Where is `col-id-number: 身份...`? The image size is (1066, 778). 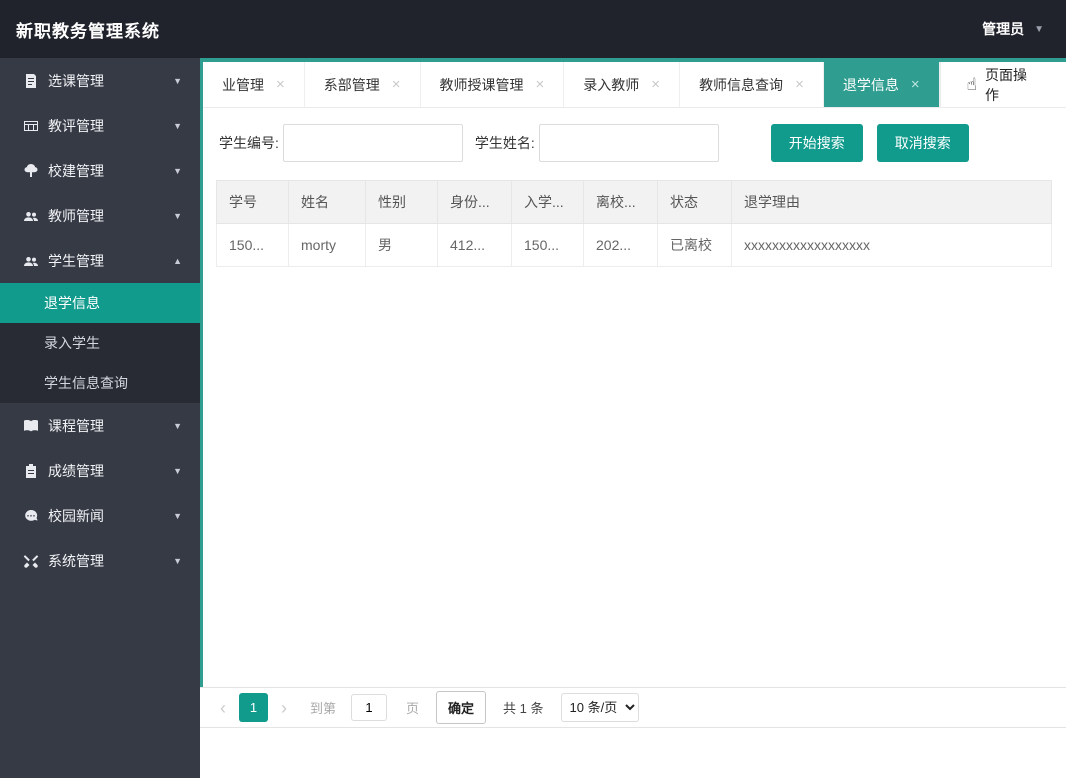 col-id-number: 身份... is located at coordinates (474, 202).